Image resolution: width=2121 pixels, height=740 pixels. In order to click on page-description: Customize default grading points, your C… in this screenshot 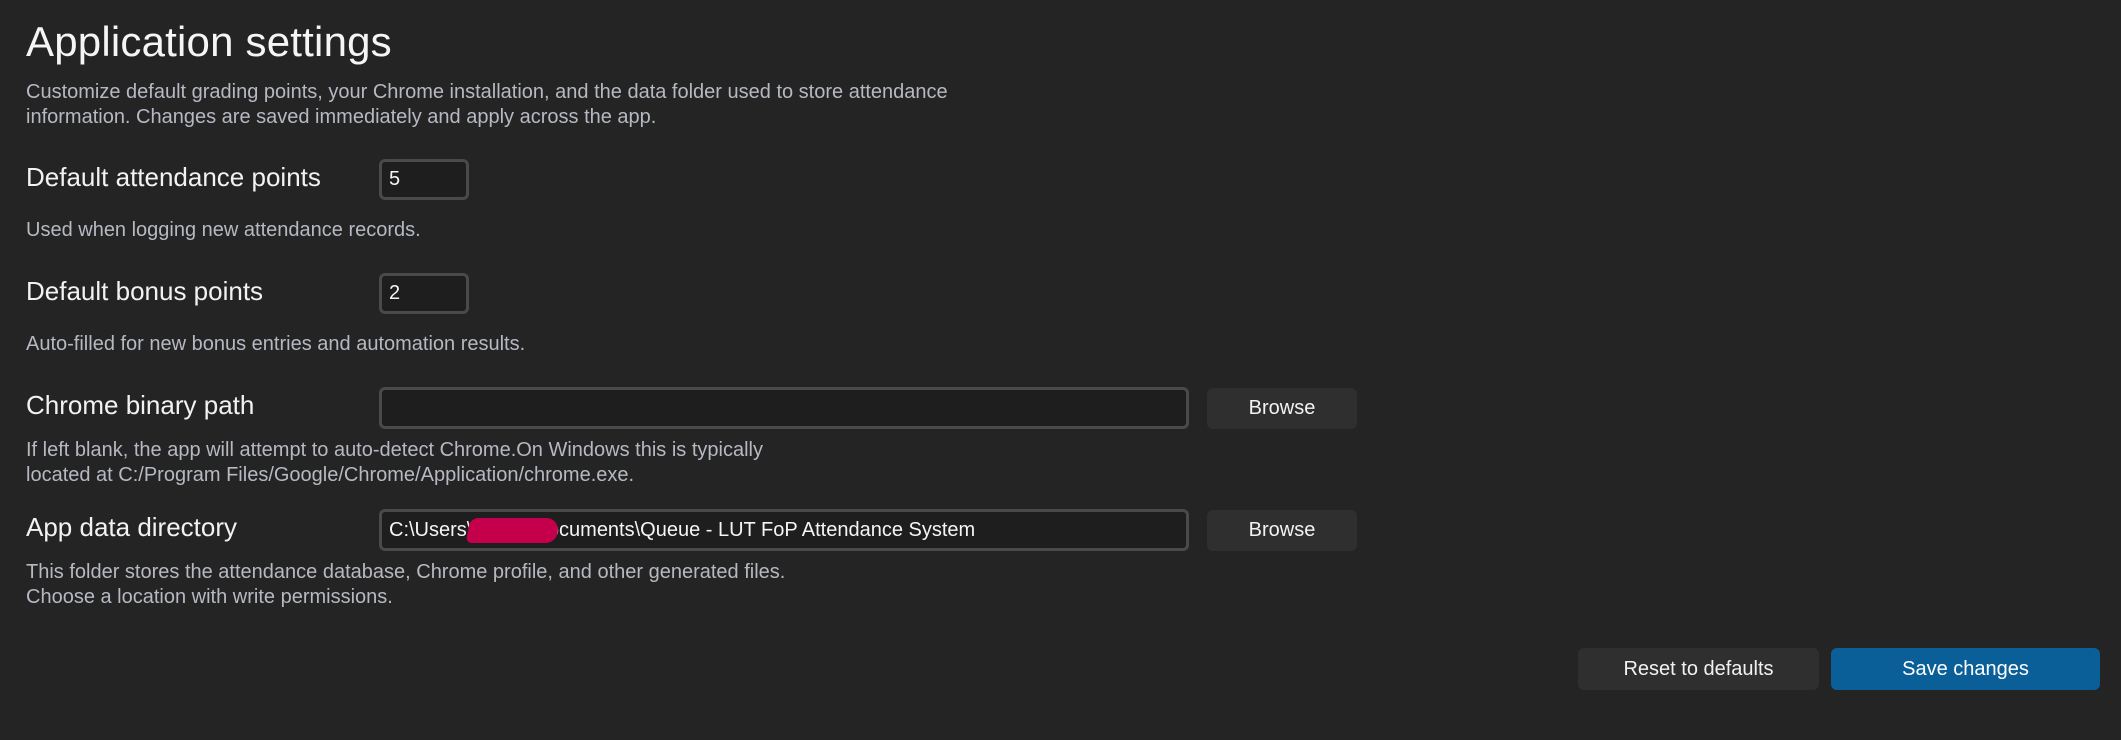, I will do `click(487, 104)`.